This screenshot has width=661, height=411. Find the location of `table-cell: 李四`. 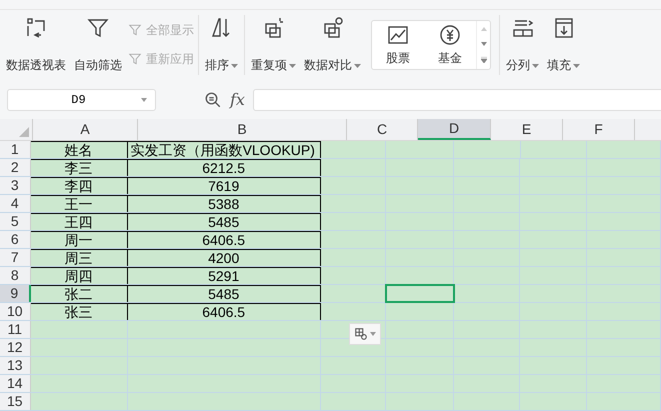

table-cell: 李四 is located at coordinates (79, 185).